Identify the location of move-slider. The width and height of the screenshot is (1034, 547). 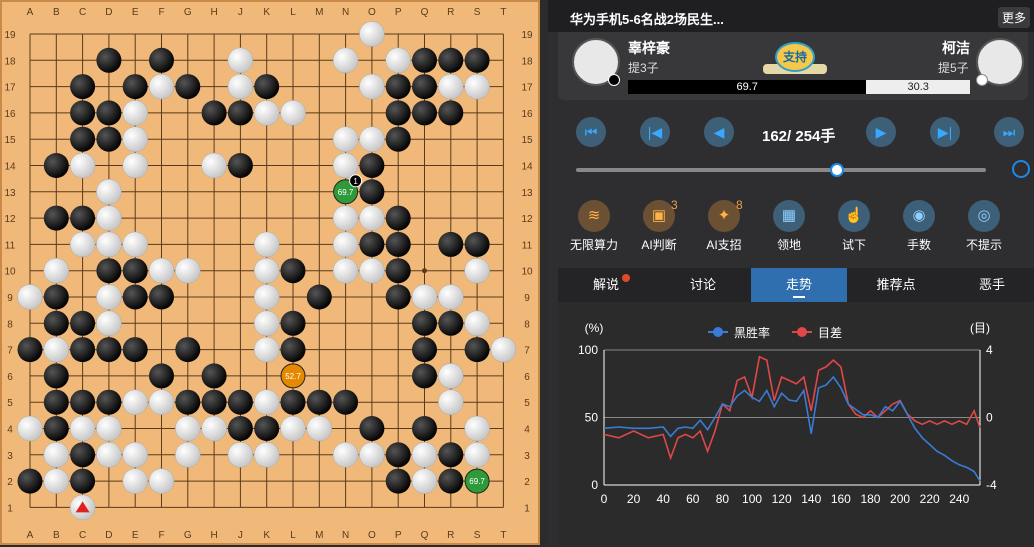
(781, 170).